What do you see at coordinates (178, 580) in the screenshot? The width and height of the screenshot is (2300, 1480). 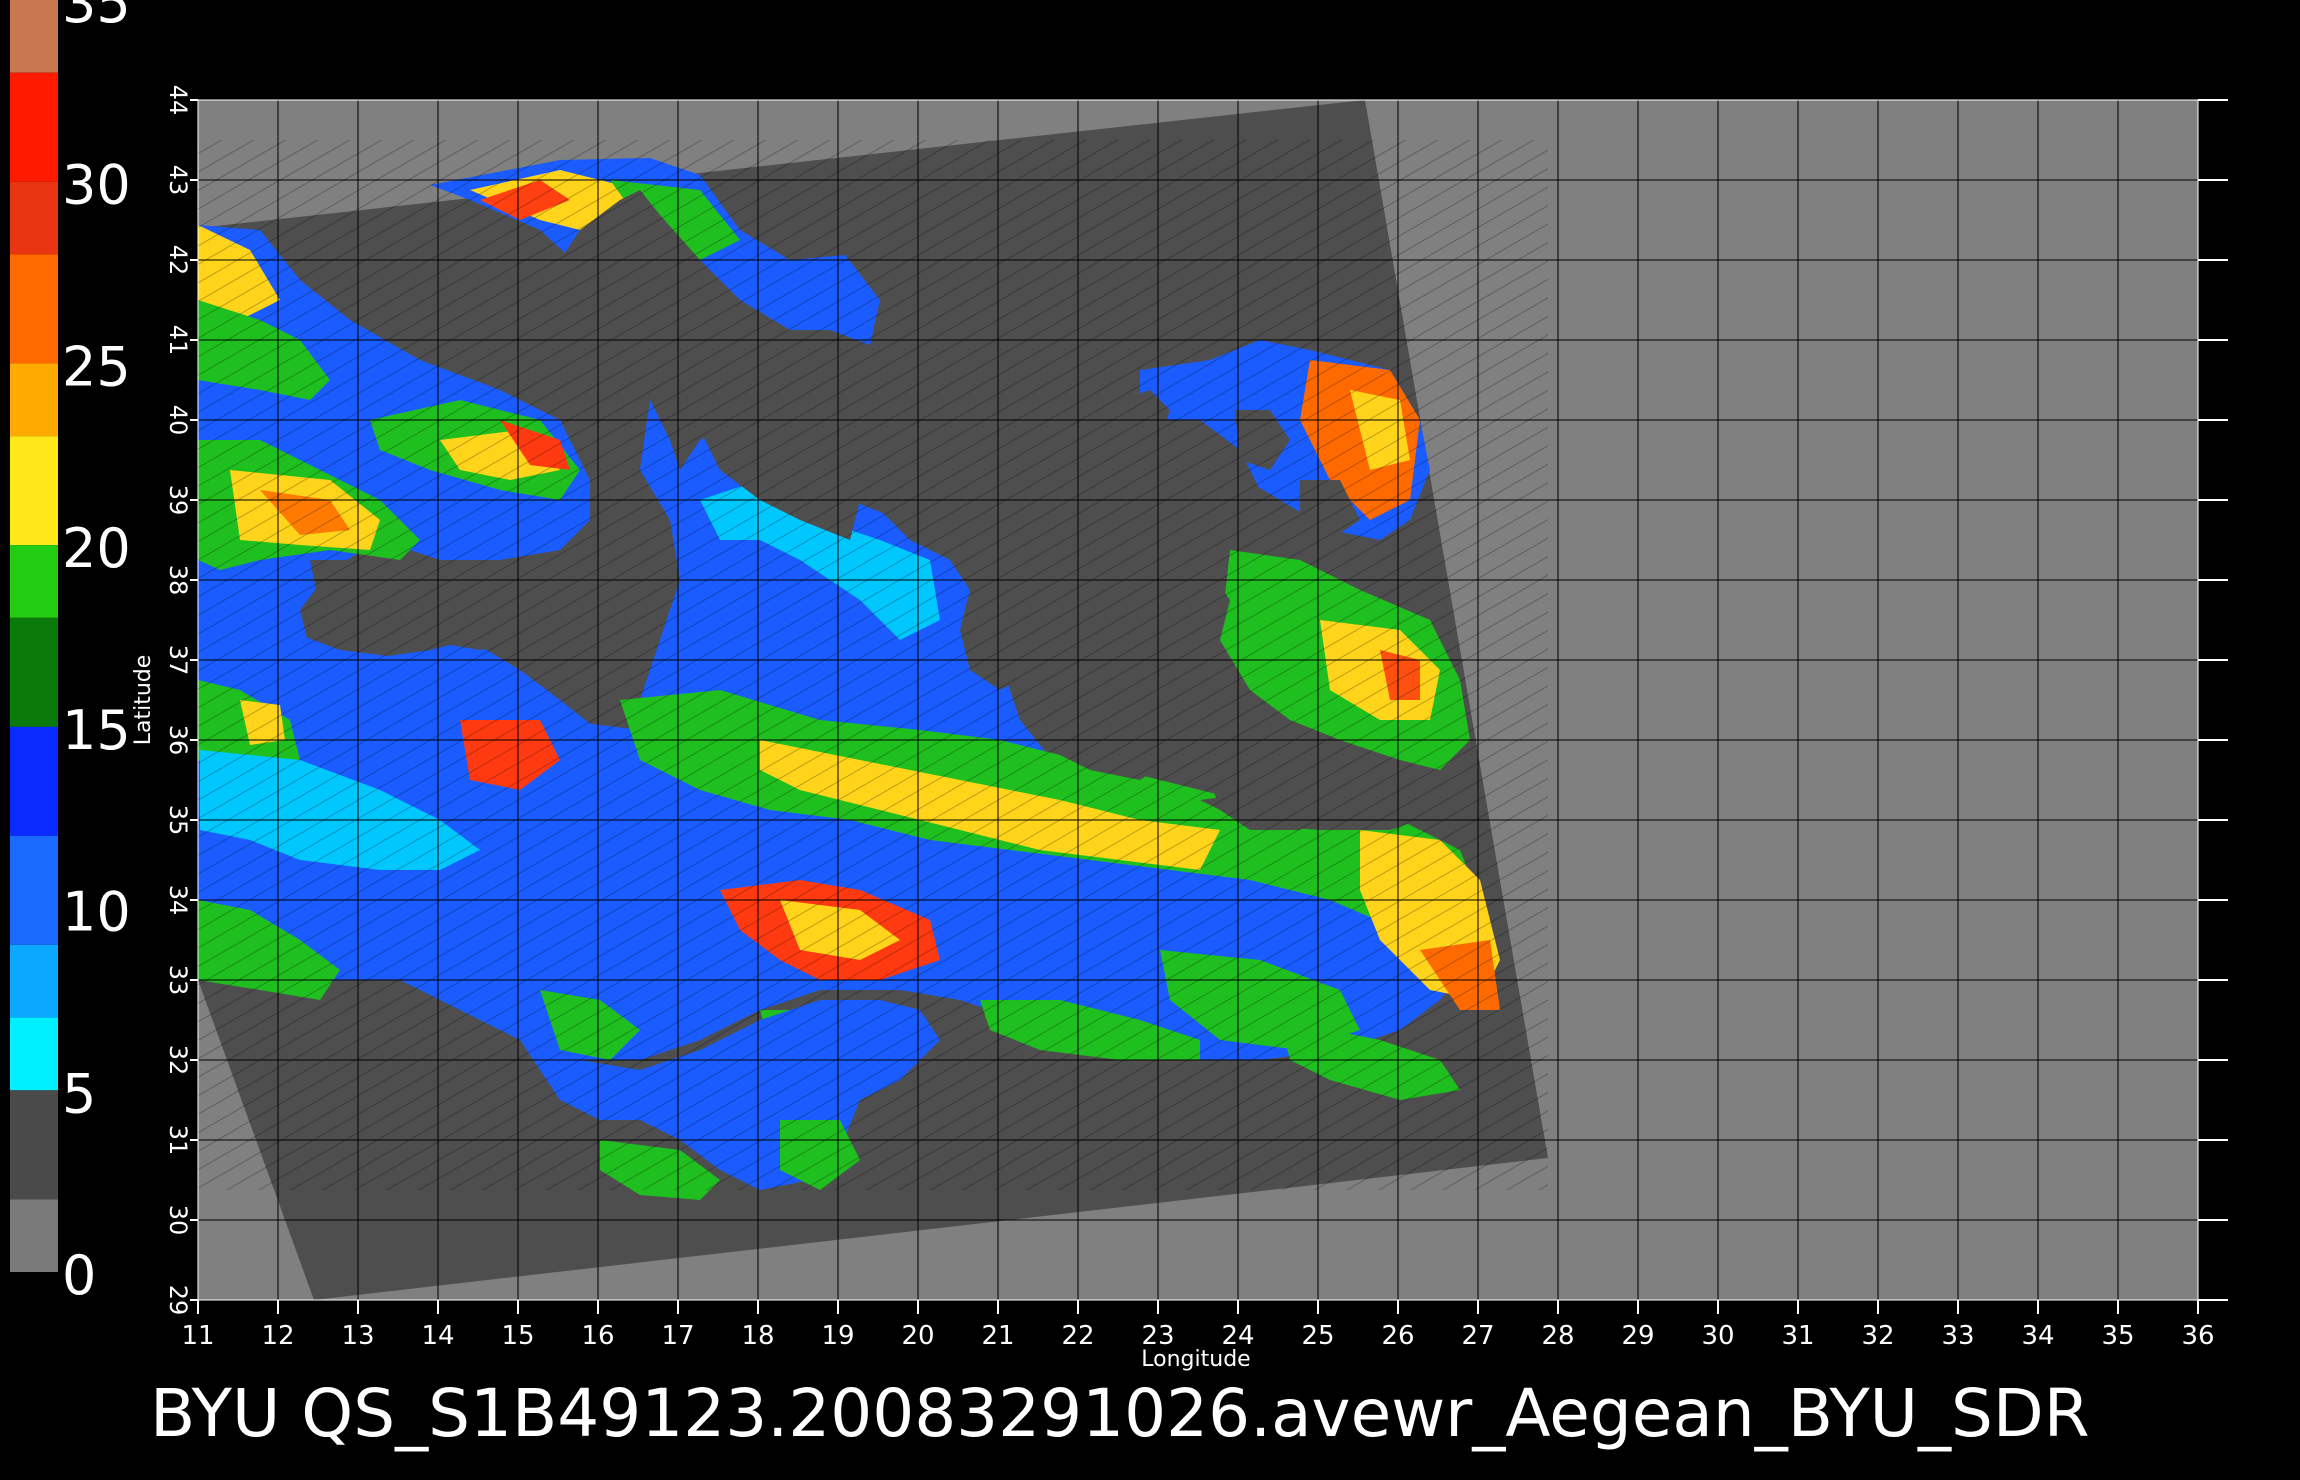 I see `y-tick-label: 38` at bounding box center [178, 580].